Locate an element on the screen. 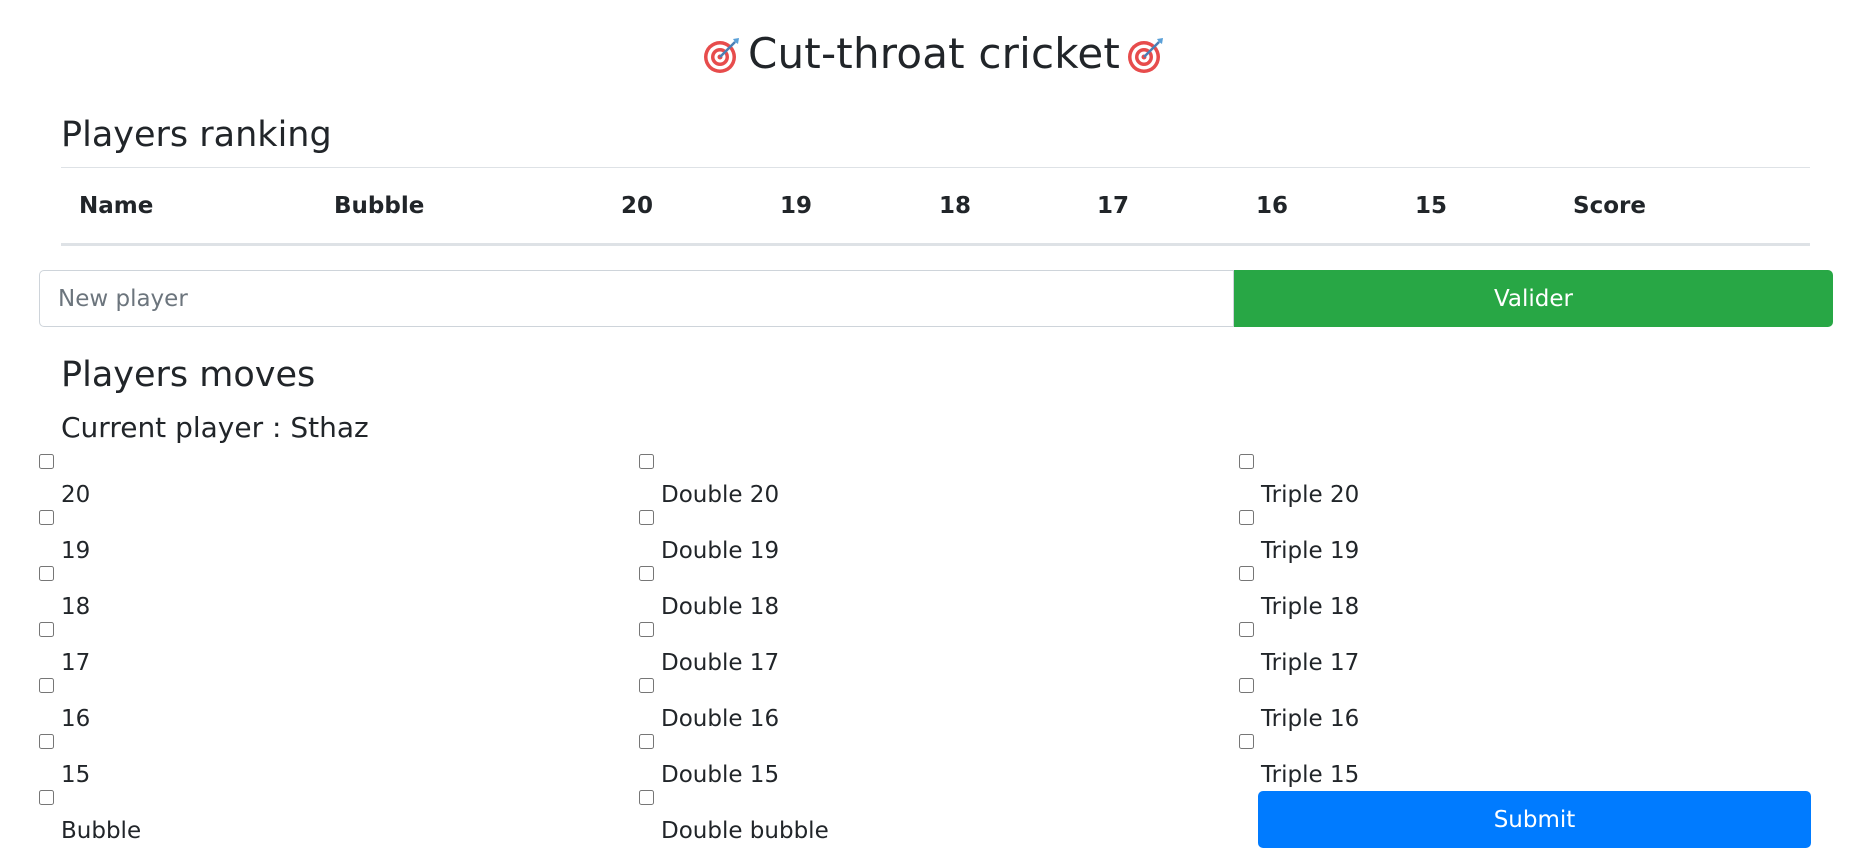  column-header-17: 17 is located at coordinates (1158, 206).